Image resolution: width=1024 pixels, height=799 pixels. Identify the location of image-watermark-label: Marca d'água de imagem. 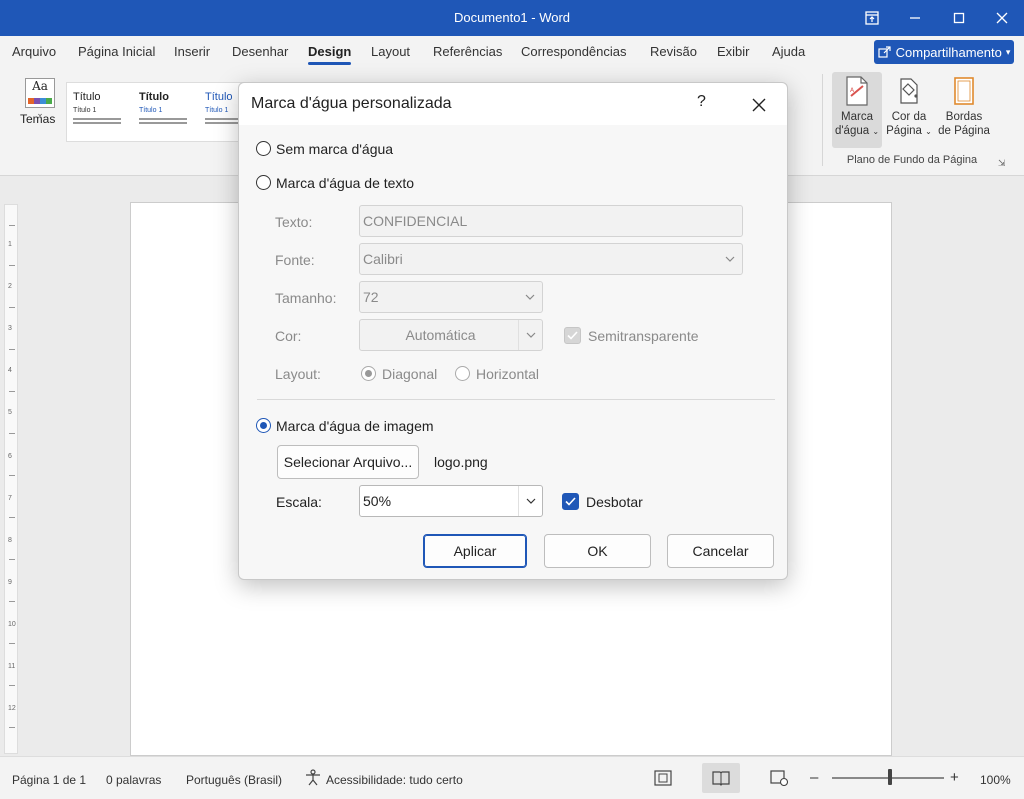
(355, 426).